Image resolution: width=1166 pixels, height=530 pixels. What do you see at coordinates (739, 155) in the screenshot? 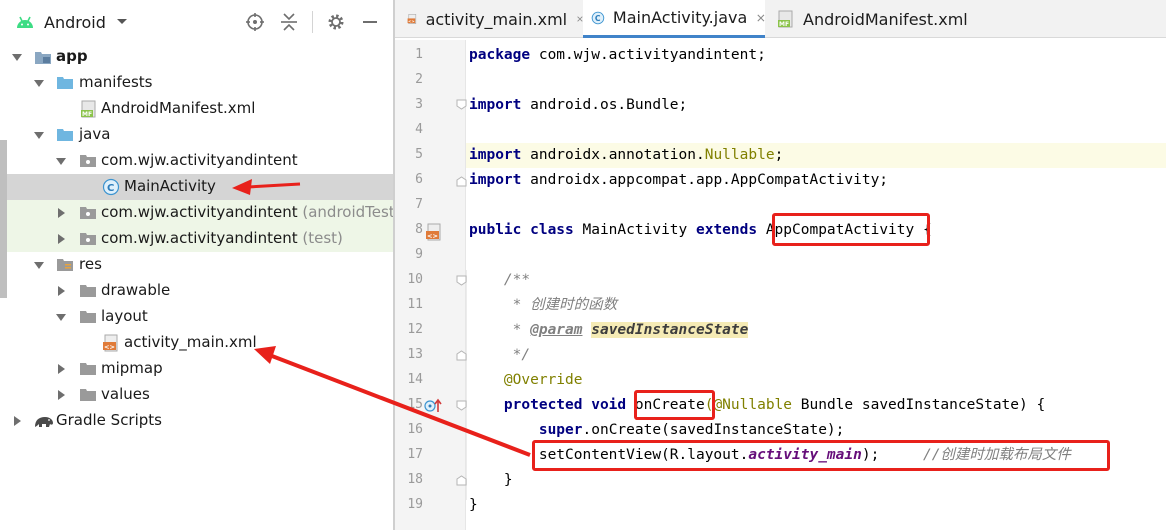
I see `annotation-text: Nullable` at bounding box center [739, 155].